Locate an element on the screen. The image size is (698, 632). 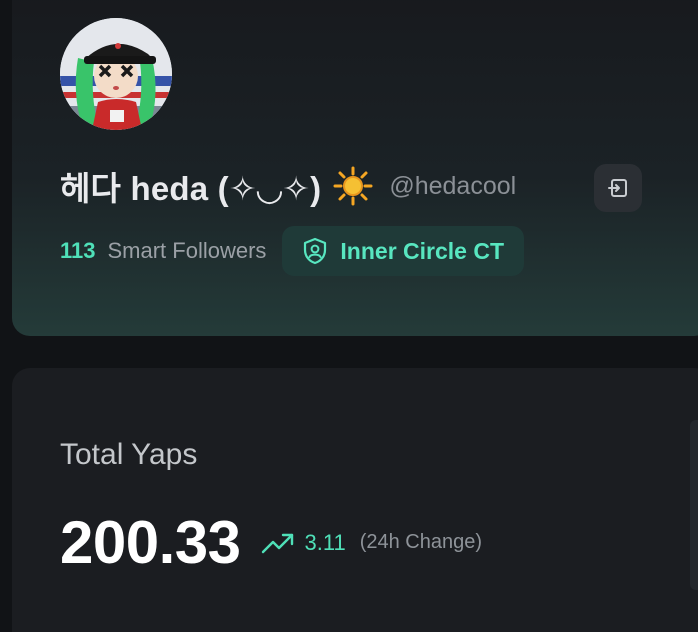
total-yaps-title: Total Yaps is located at coordinates (129, 454).